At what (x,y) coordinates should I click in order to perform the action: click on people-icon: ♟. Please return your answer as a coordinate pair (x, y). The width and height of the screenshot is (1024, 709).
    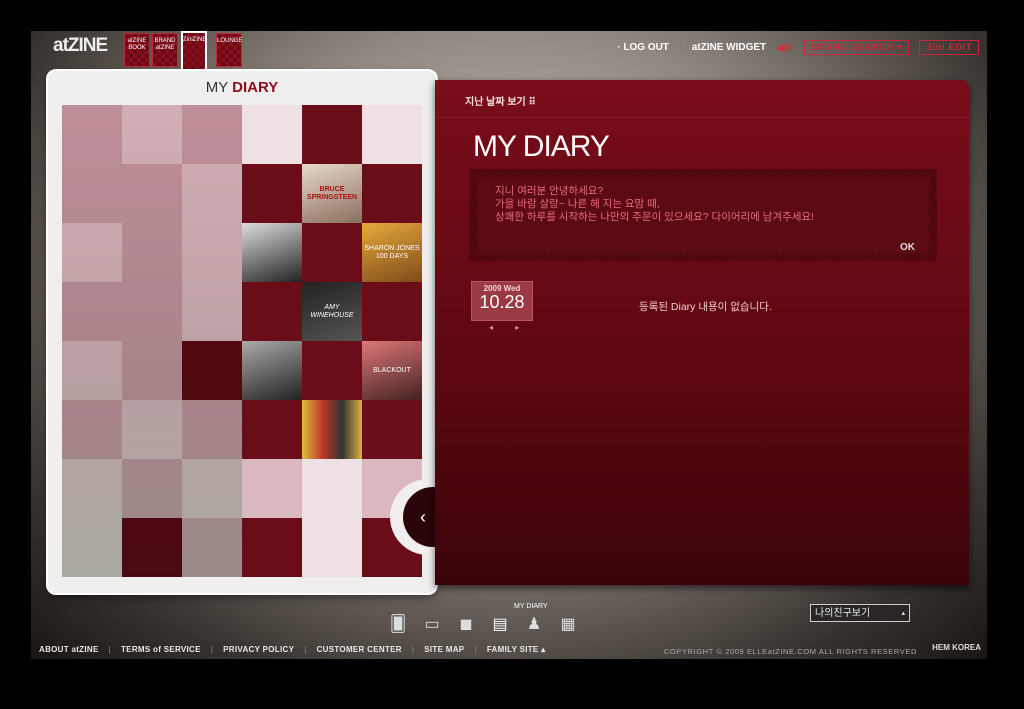
    Looking at the image, I should click on (534, 624).